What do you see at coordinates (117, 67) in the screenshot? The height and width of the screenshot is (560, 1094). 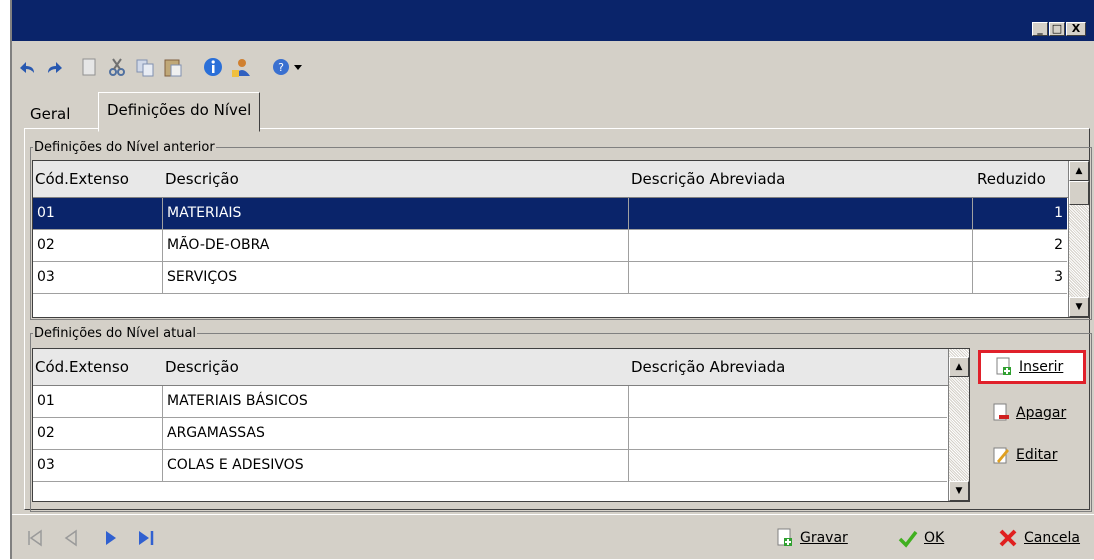 I see `cut-icon` at bounding box center [117, 67].